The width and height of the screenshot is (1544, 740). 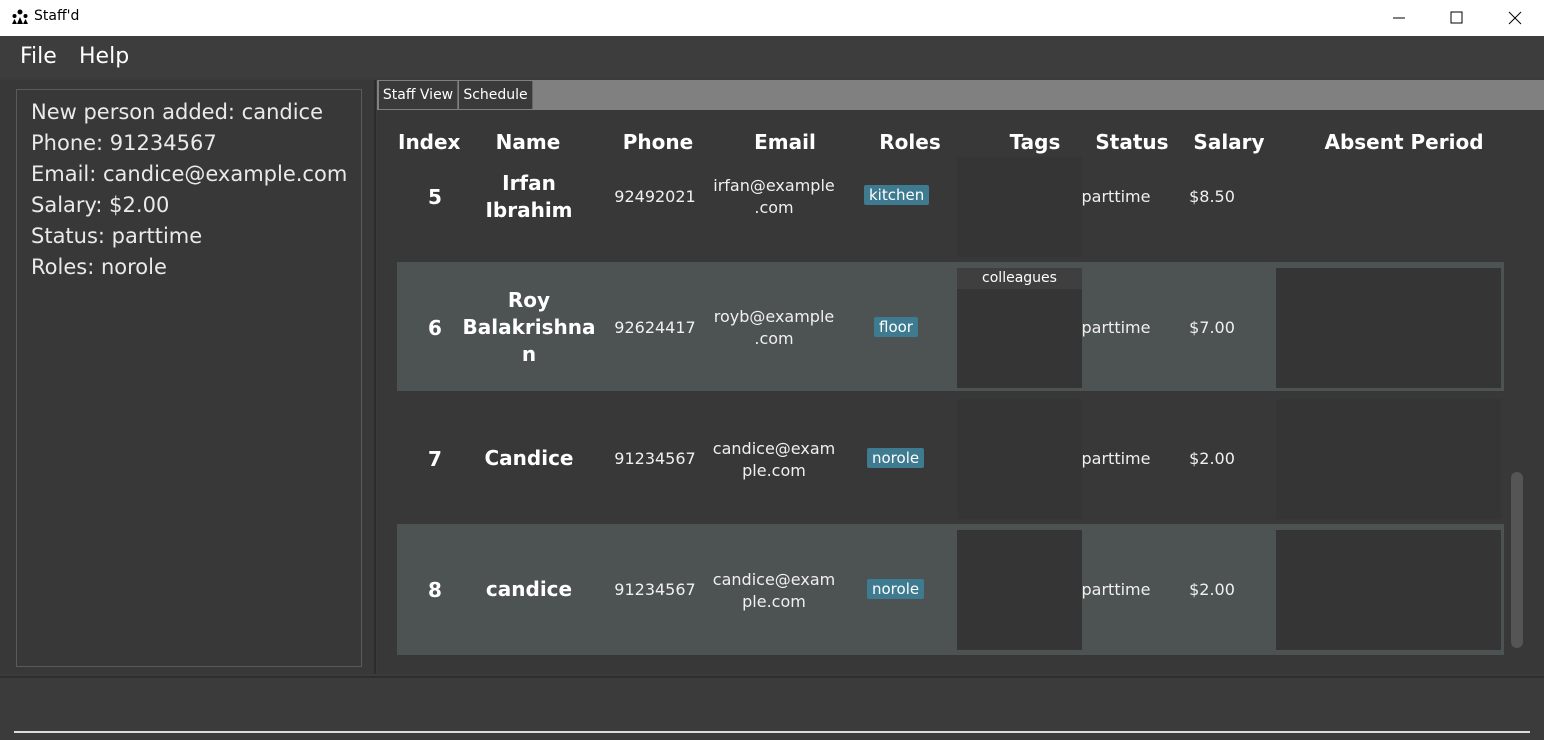 What do you see at coordinates (529, 197) in the screenshot?
I see `row-name: Irfan Ibrahim` at bounding box center [529, 197].